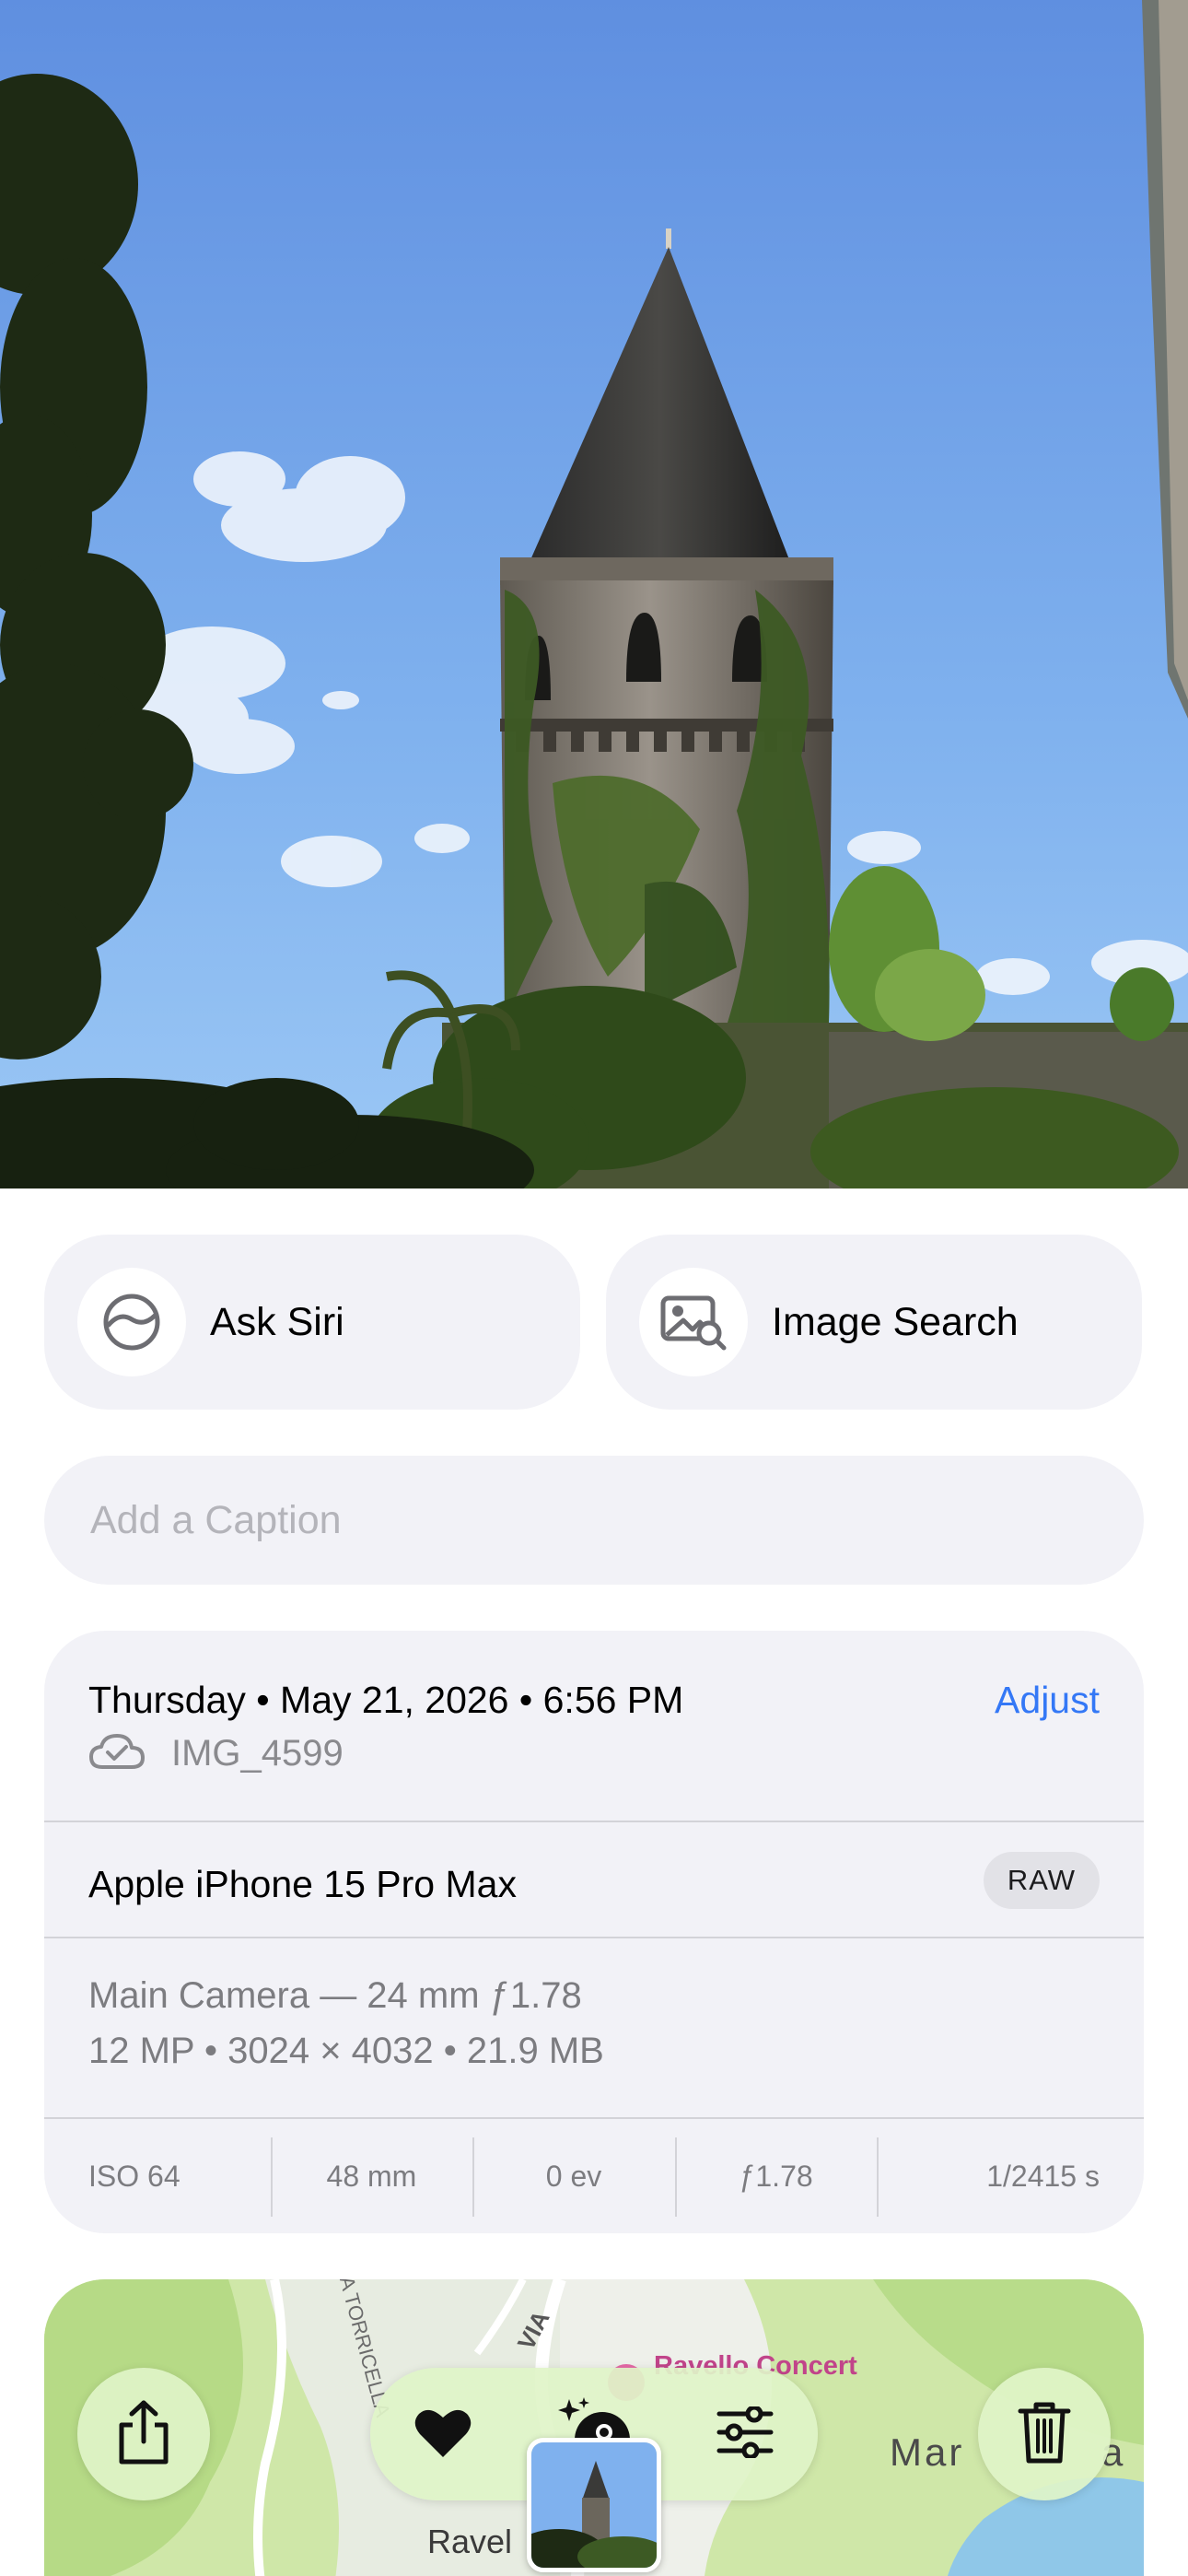 This screenshot has width=1188, height=2576. I want to click on exif-exposure-value: 0 ev, so click(573, 2177).